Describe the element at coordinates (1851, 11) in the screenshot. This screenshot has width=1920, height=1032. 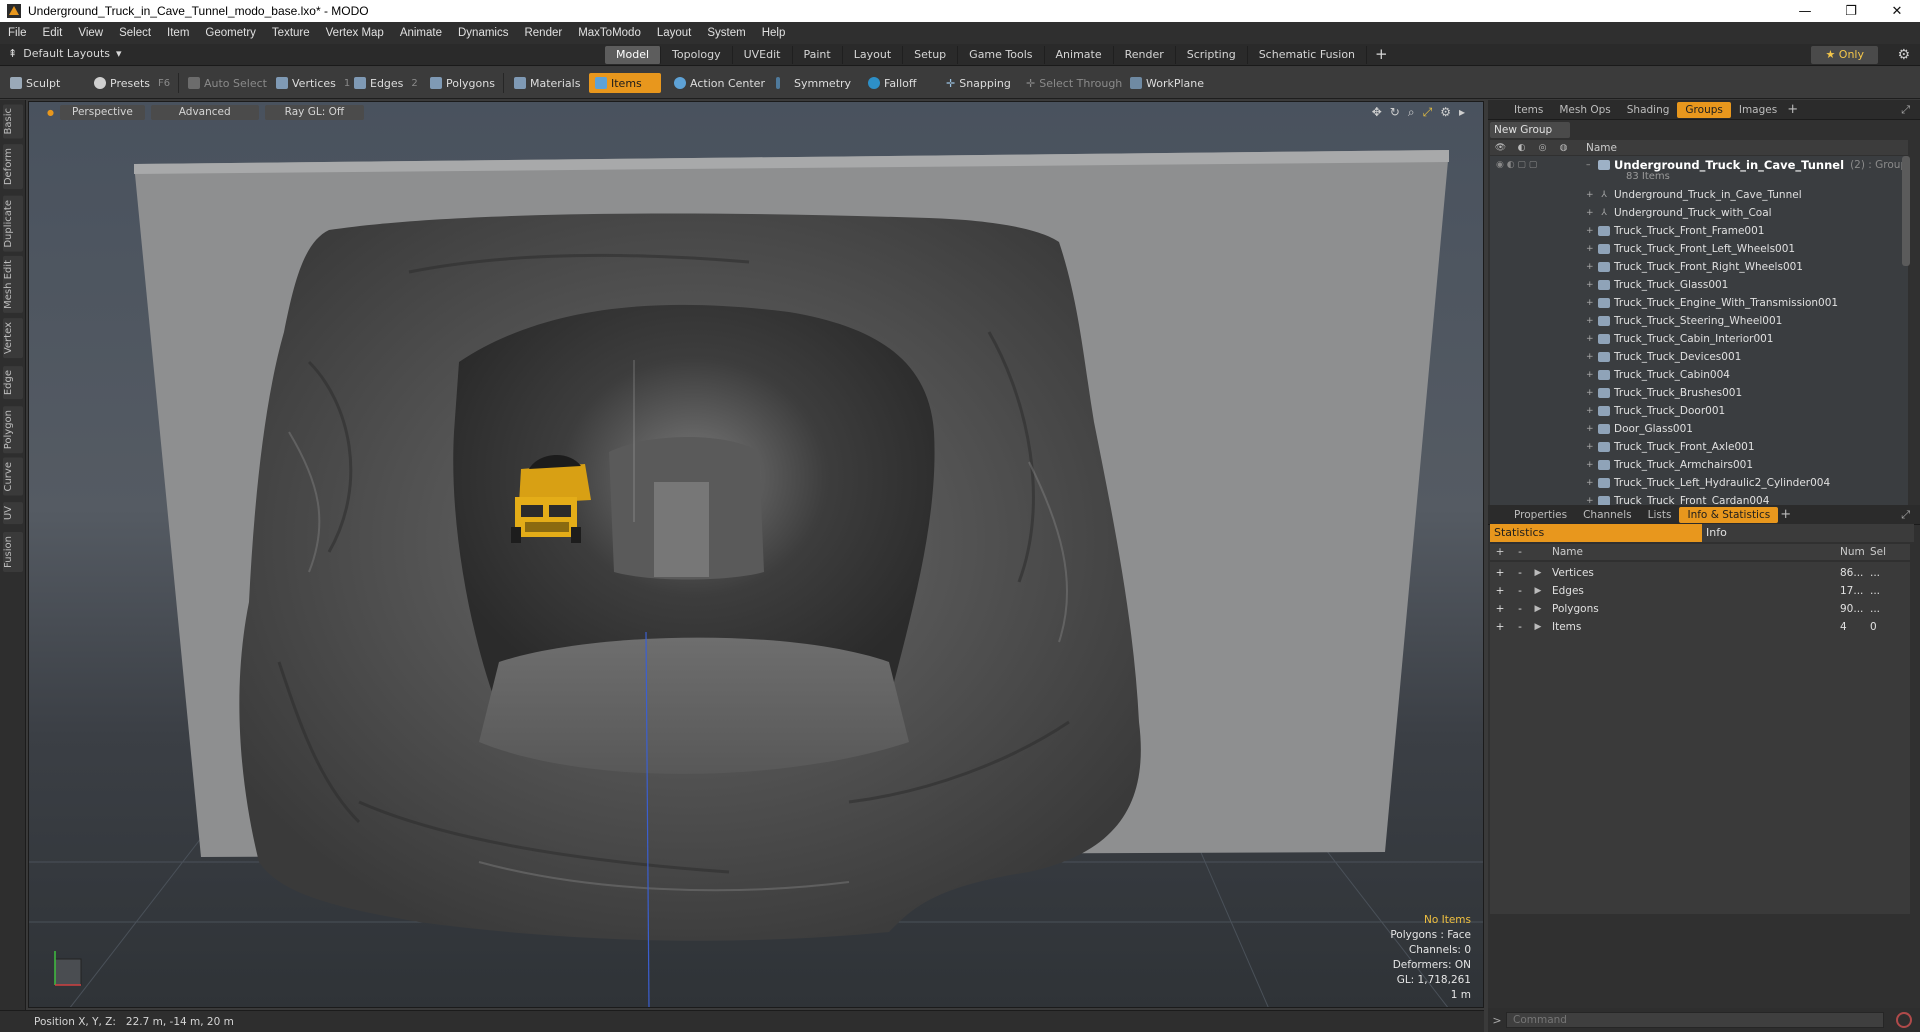
I see `maximize-button: ❐` at that location.